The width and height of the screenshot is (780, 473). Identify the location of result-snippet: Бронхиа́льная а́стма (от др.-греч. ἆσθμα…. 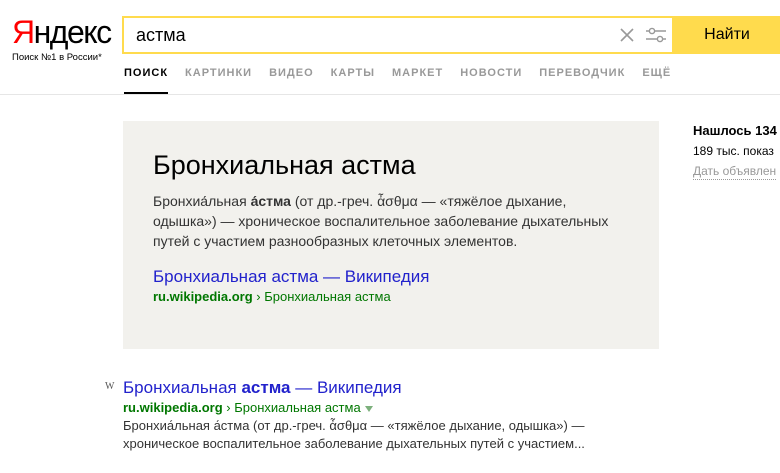
(354, 434).